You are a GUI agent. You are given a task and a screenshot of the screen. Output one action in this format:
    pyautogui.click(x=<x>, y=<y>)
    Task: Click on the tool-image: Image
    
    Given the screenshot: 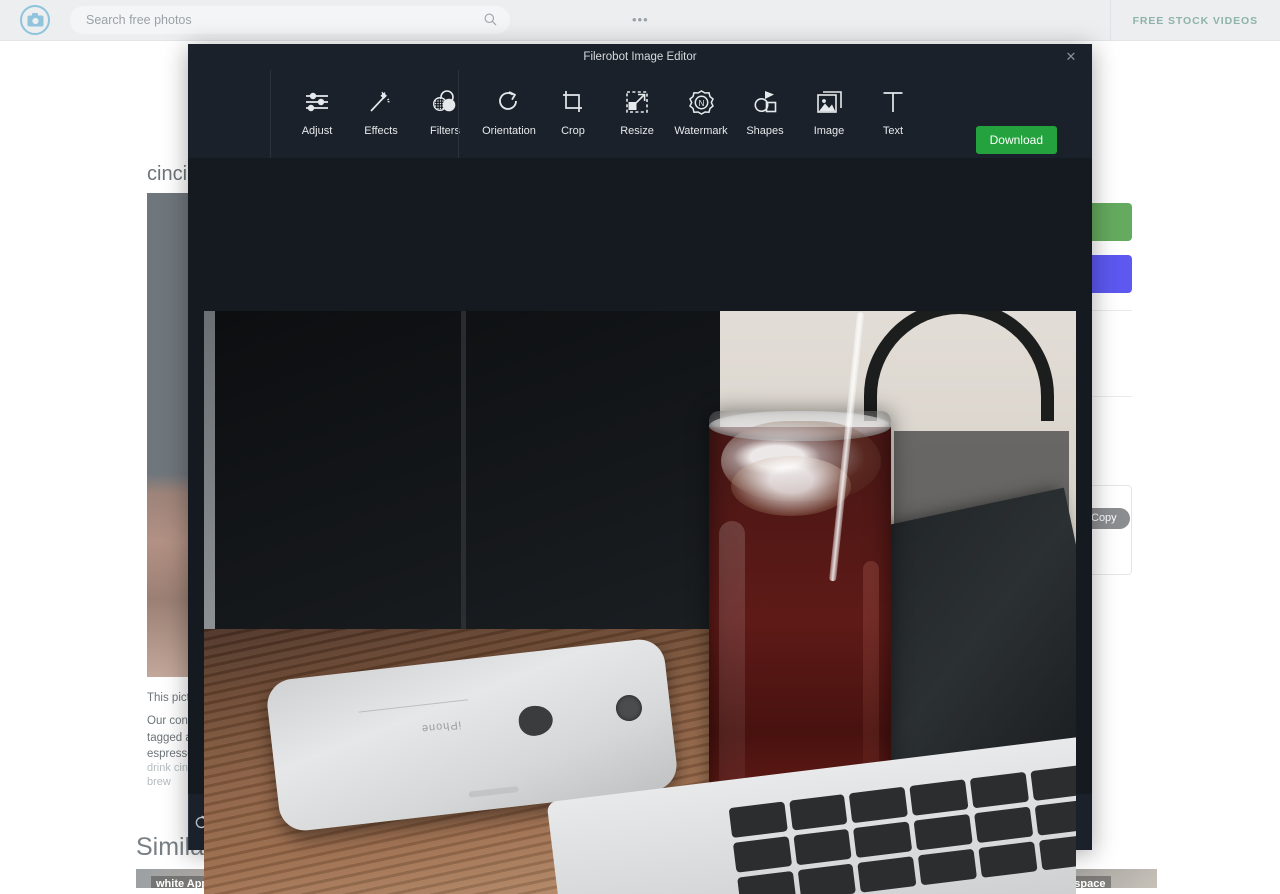 What is the action you would take?
    pyautogui.click(x=829, y=103)
    